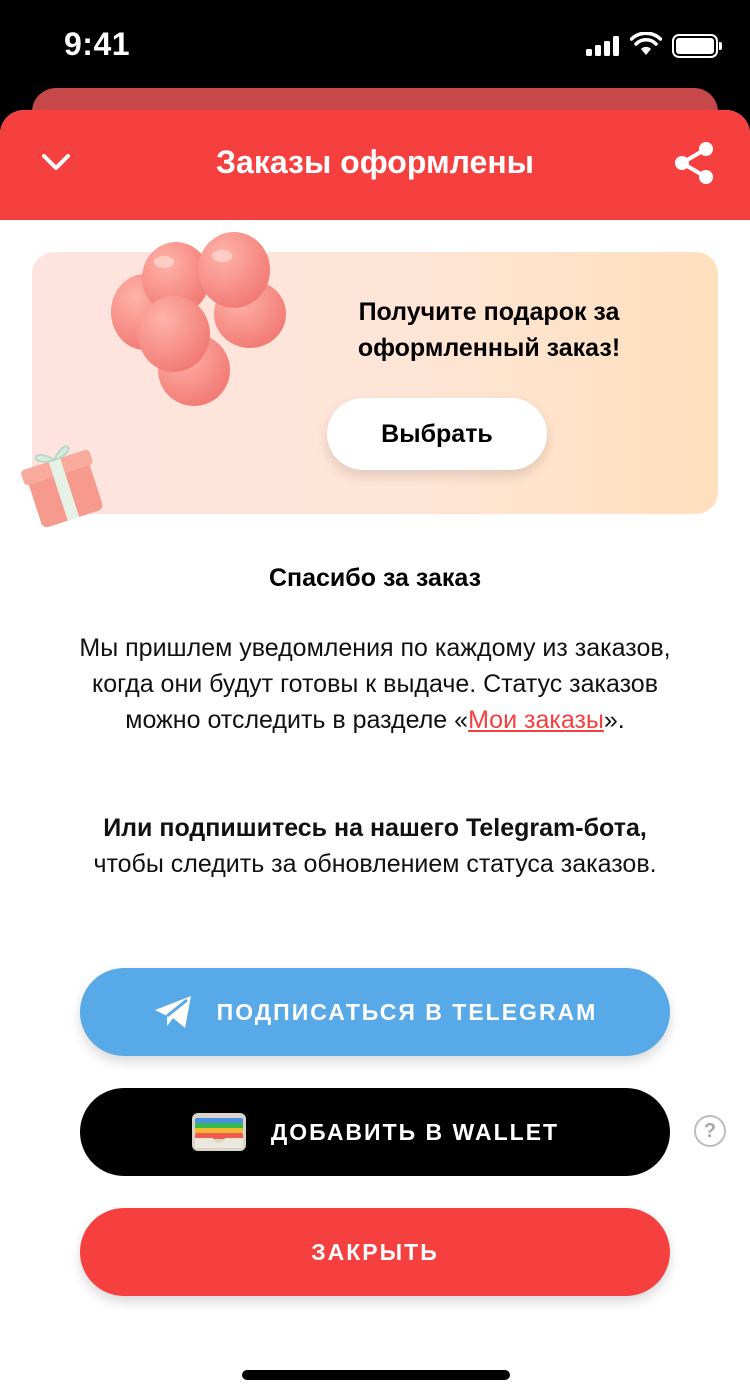 This screenshot has height=1396, width=750. I want to click on share-icon, so click(694, 163).